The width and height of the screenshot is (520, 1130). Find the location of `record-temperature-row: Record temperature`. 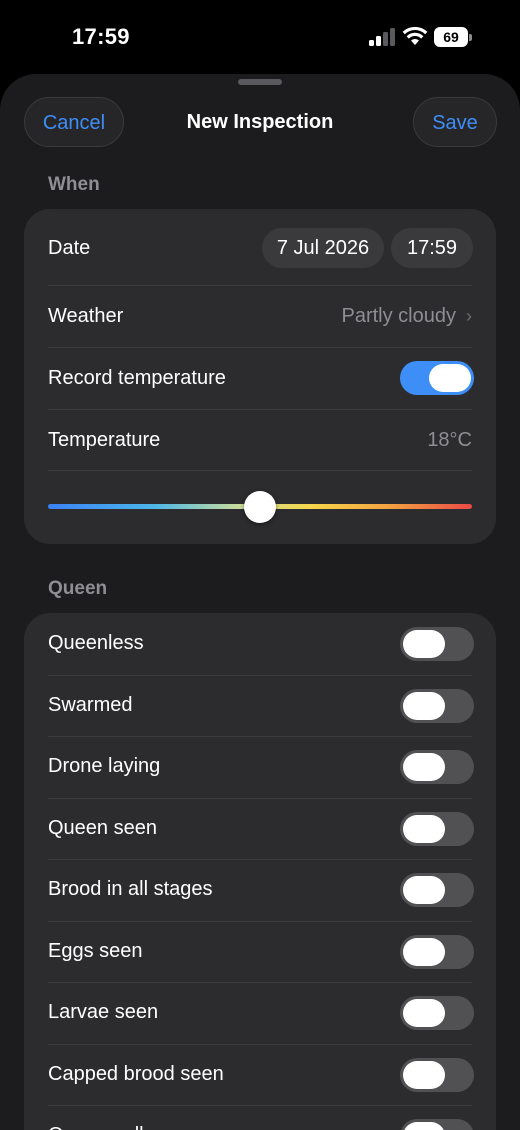

record-temperature-row: Record temperature is located at coordinates (260, 378).